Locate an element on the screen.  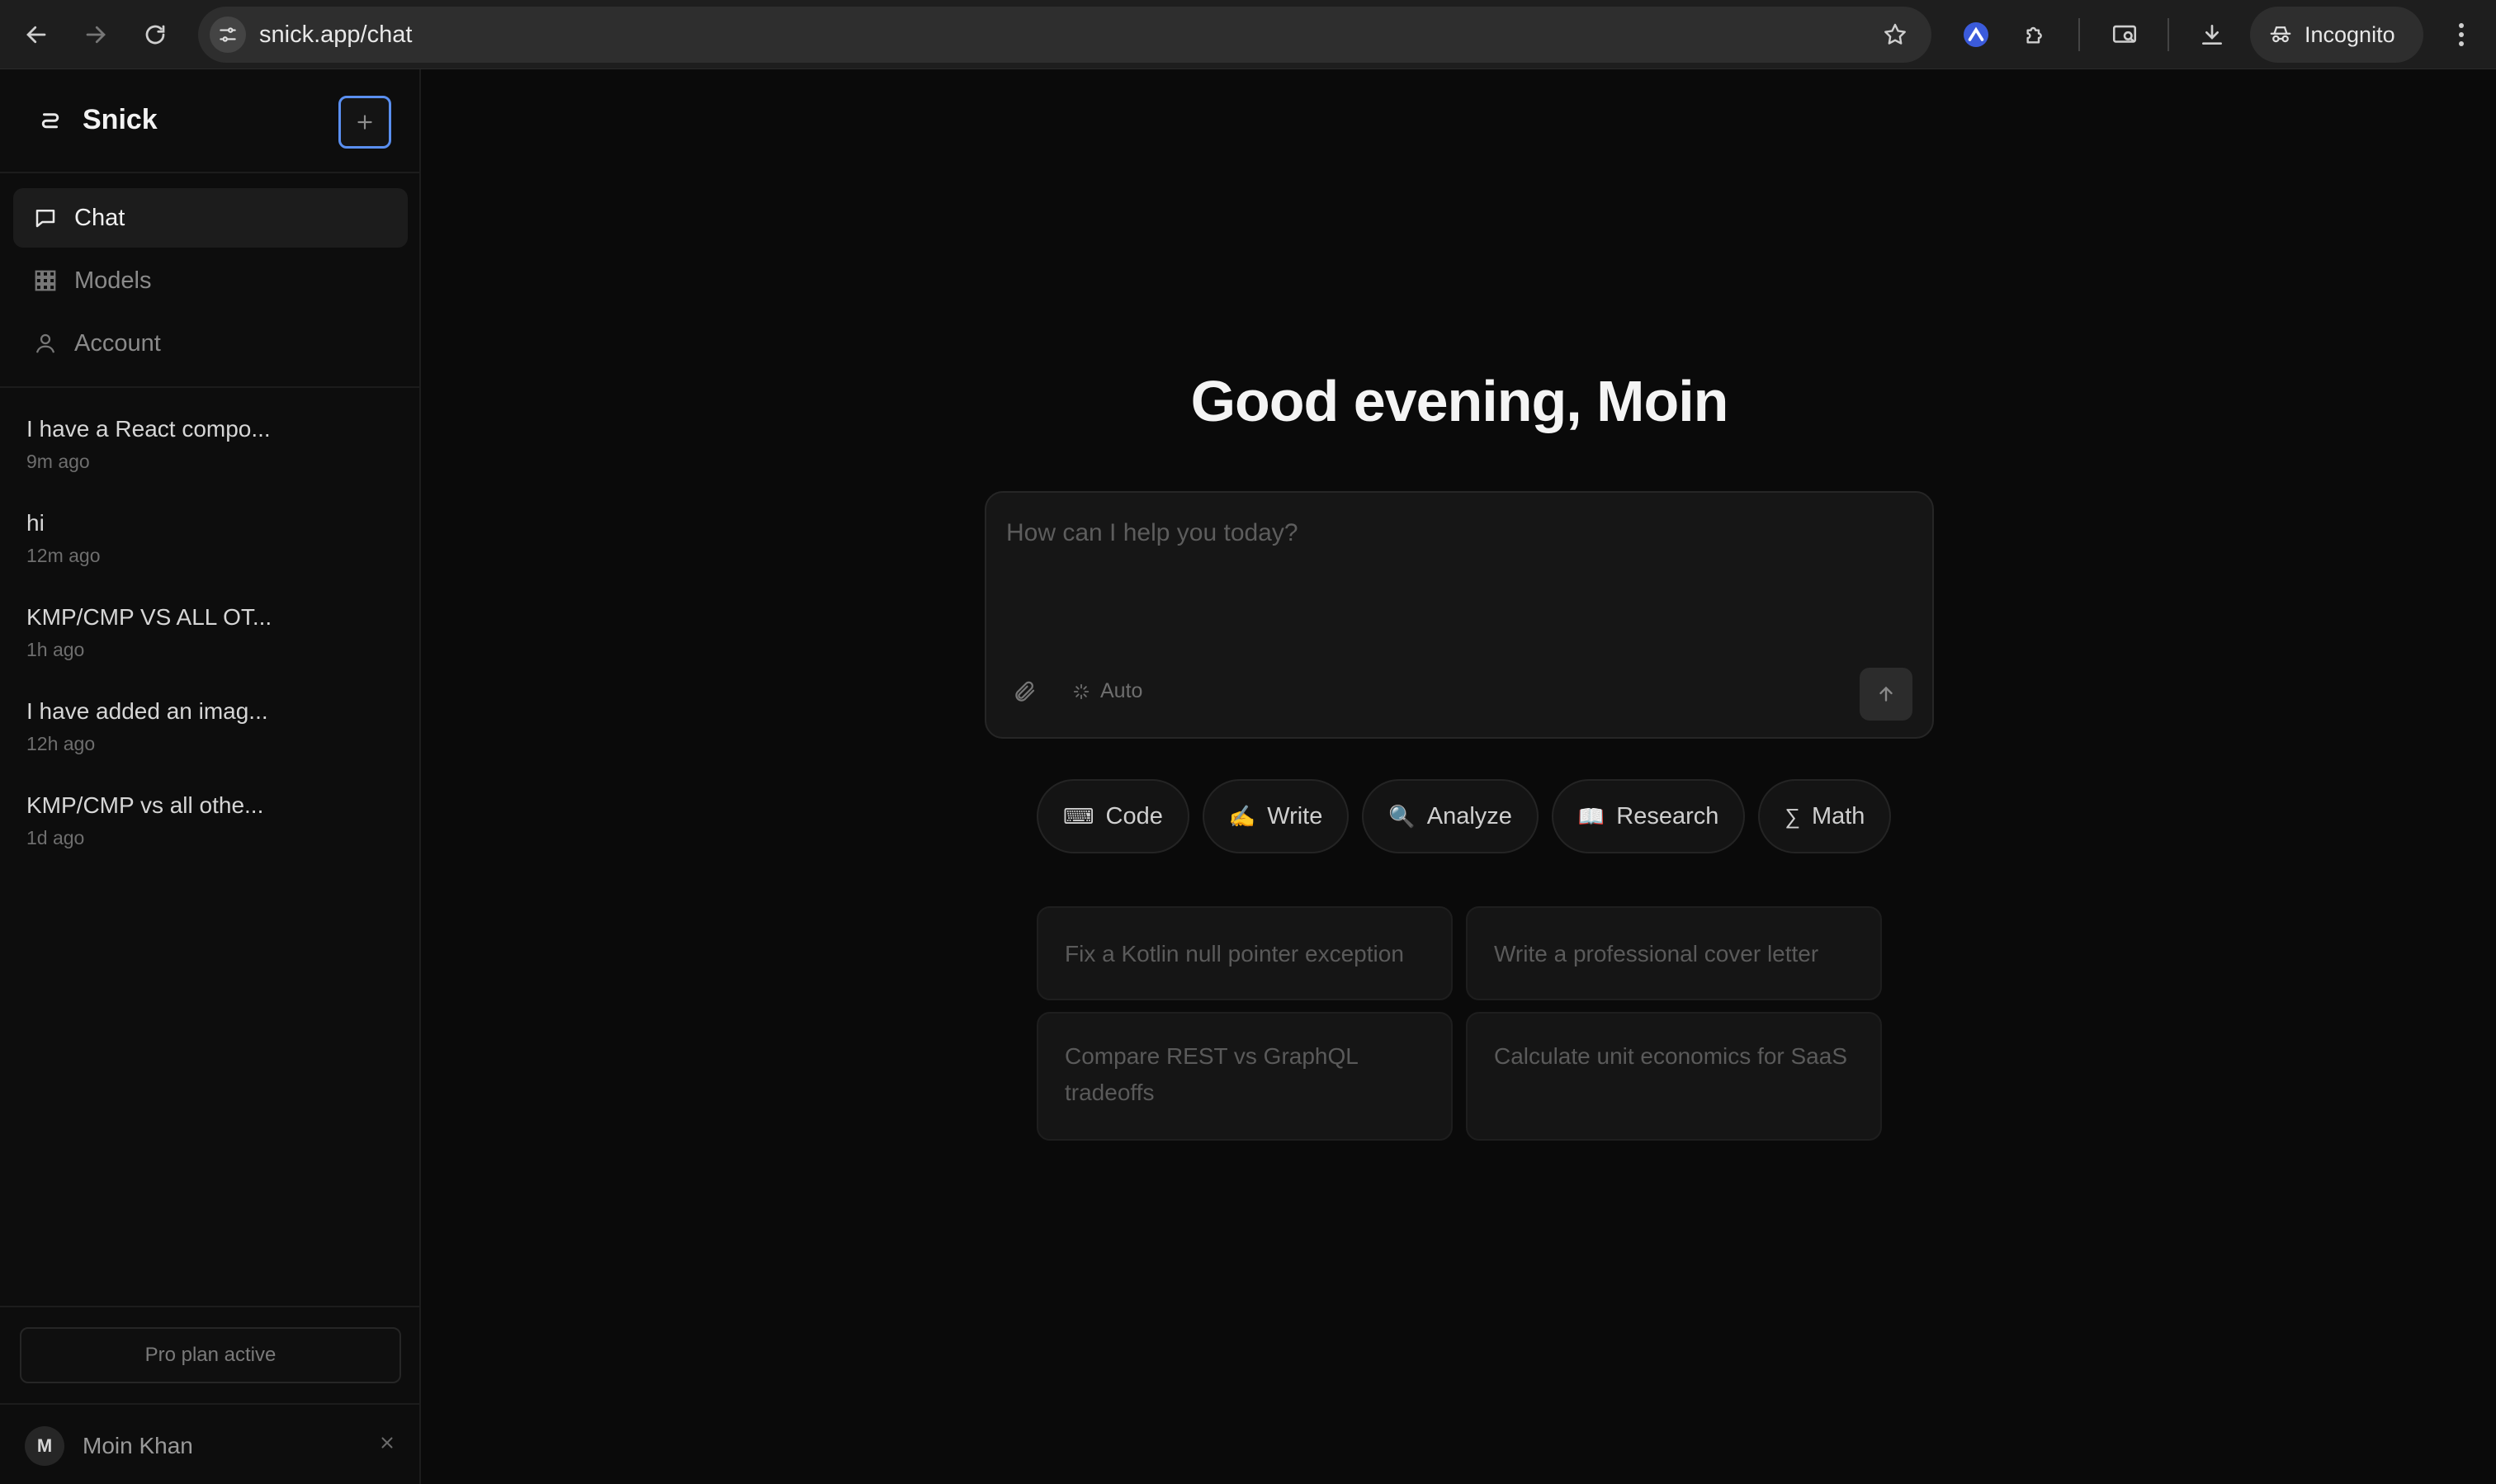
keyboard-icon: ⌨ is located at coordinates (1078, 816).